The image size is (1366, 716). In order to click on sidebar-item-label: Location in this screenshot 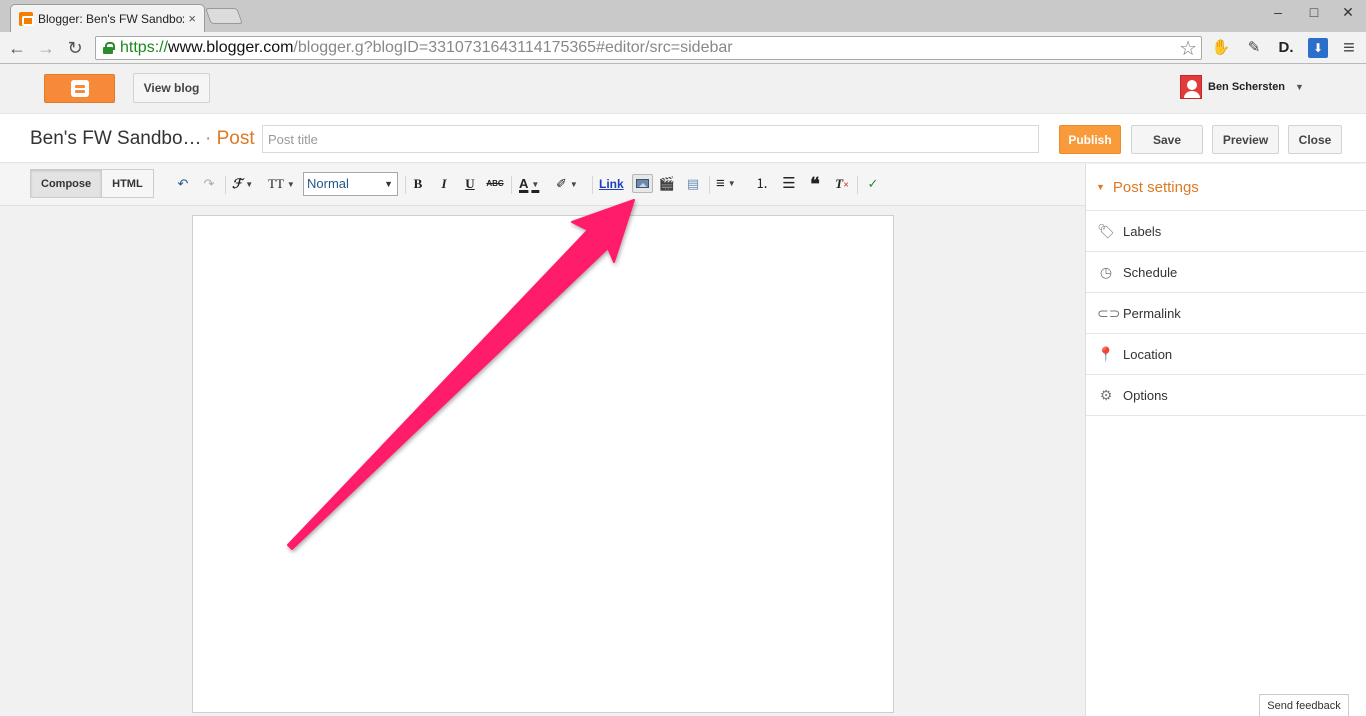, I will do `click(1148, 354)`.